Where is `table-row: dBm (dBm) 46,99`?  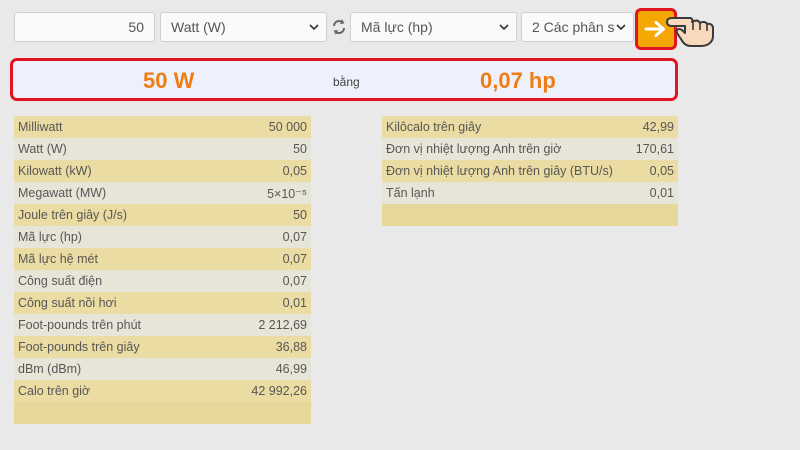
table-row: dBm (dBm) 46,99 is located at coordinates (162, 369).